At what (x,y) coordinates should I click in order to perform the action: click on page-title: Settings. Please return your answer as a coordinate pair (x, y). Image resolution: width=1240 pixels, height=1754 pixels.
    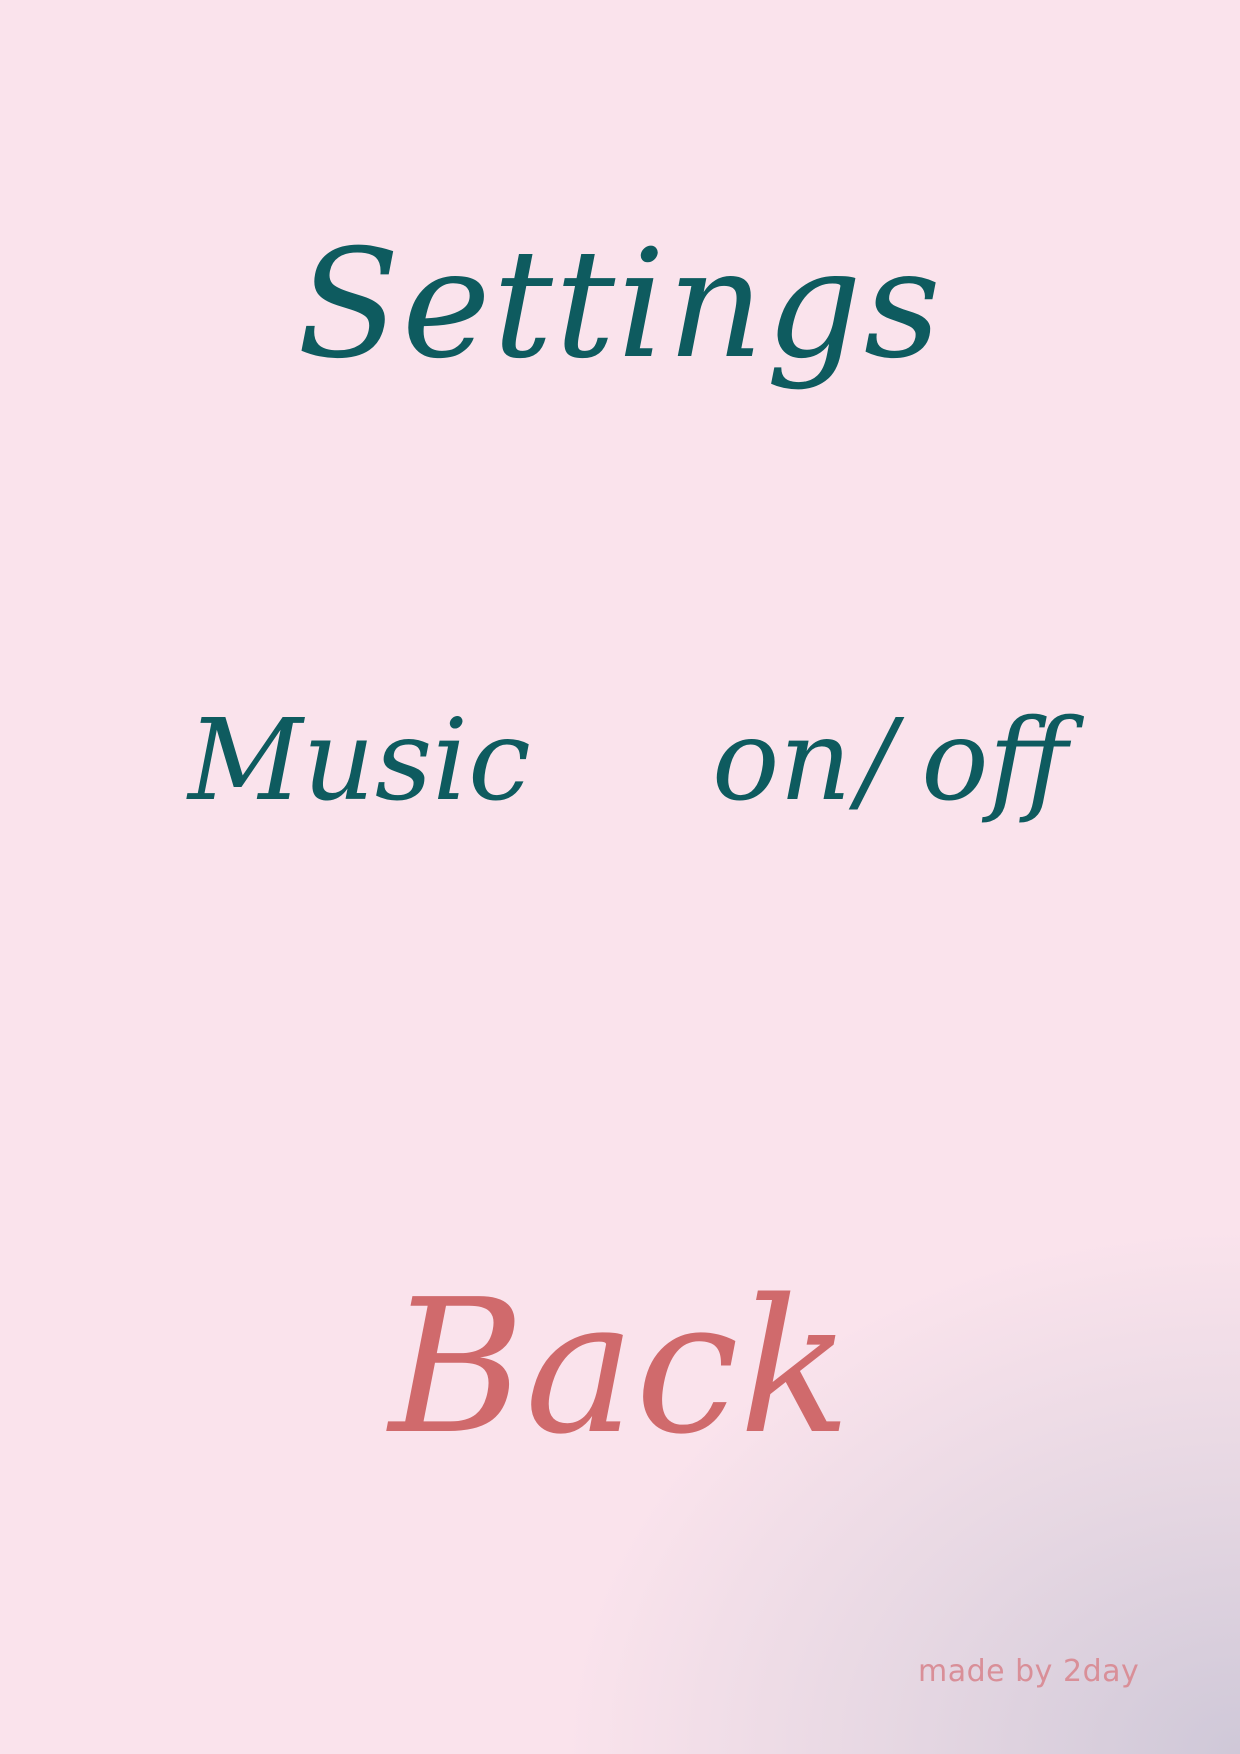
    Looking at the image, I should click on (620, 305).